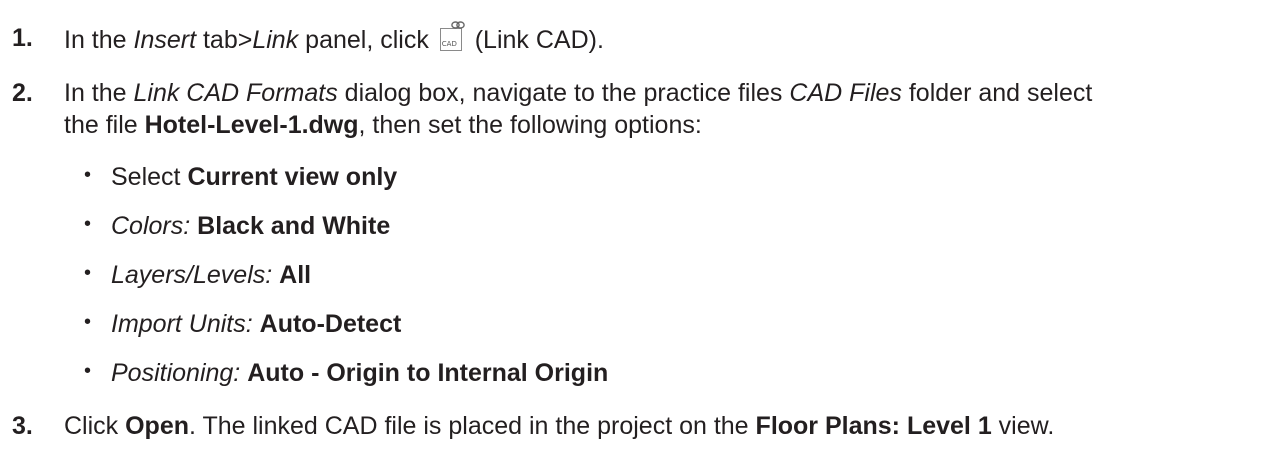  What do you see at coordinates (22, 93) in the screenshot?
I see `step-number: 2.` at bounding box center [22, 93].